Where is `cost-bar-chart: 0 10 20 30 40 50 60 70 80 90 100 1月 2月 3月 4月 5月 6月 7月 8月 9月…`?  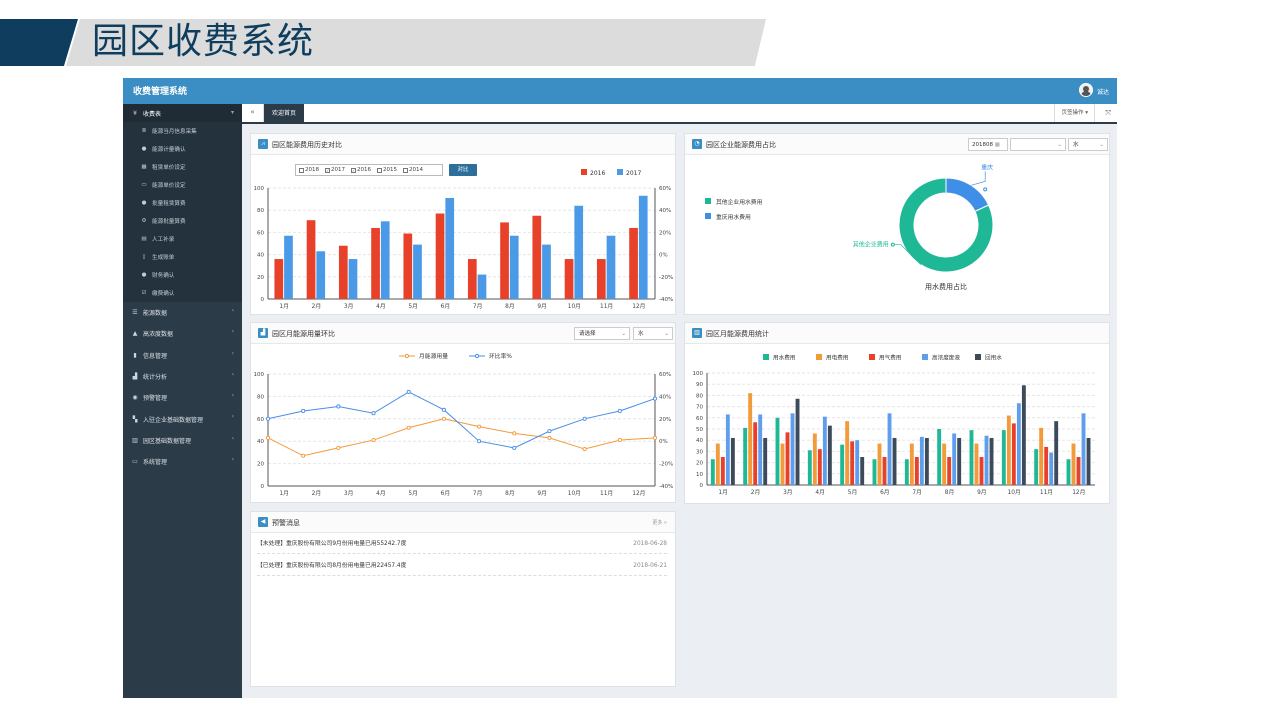 cost-bar-chart: 0 10 20 30 40 50 60 70 80 90 100 1月 2月 3月 4月 5月 6月 7月 8月 9月… is located at coordinates (894, 425).